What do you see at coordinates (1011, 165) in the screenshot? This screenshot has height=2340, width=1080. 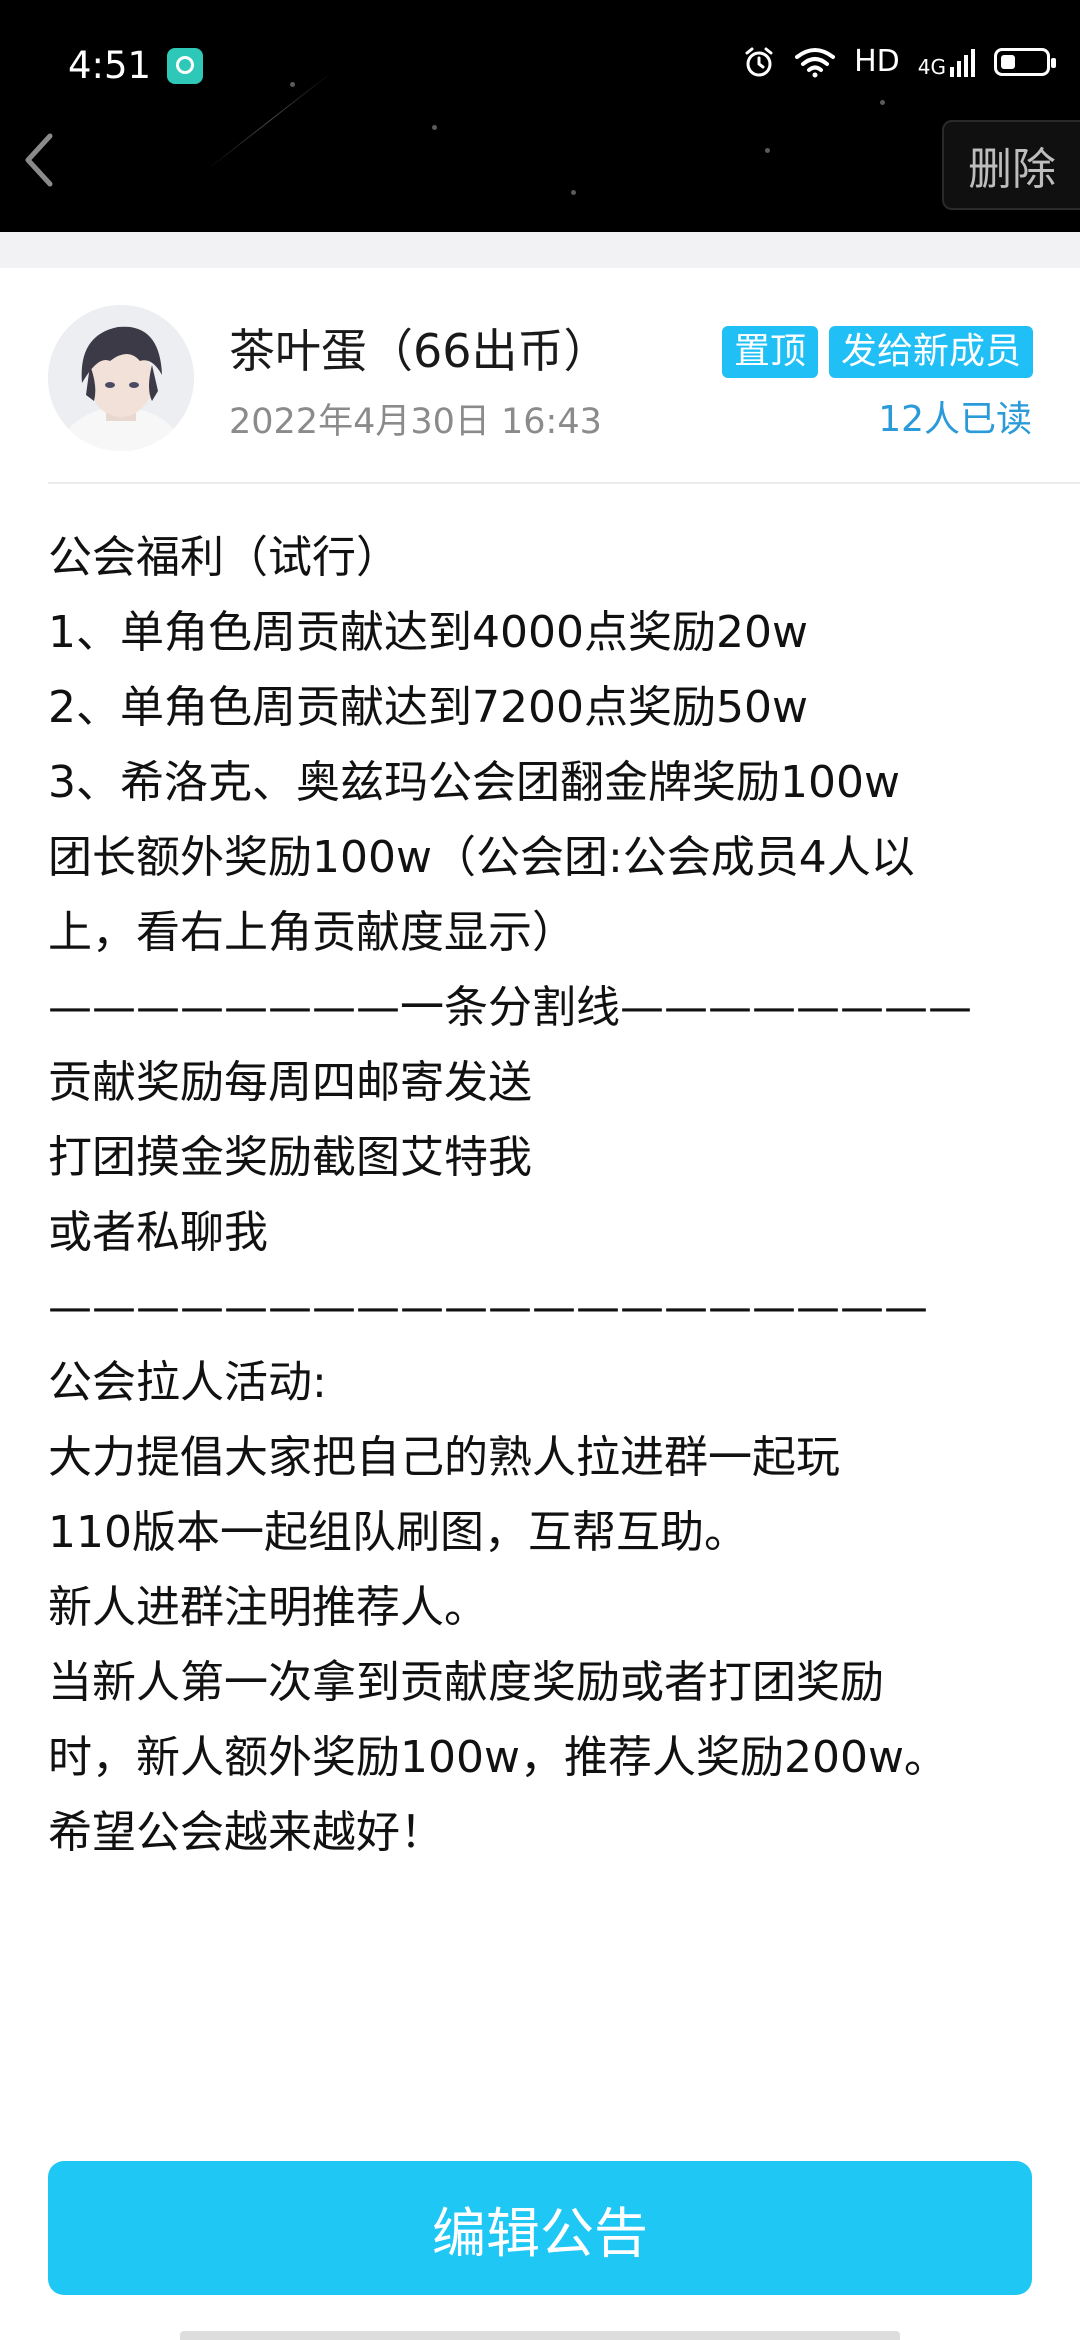 I see `delete-button: 删除` at bounding box center [1011, 165].